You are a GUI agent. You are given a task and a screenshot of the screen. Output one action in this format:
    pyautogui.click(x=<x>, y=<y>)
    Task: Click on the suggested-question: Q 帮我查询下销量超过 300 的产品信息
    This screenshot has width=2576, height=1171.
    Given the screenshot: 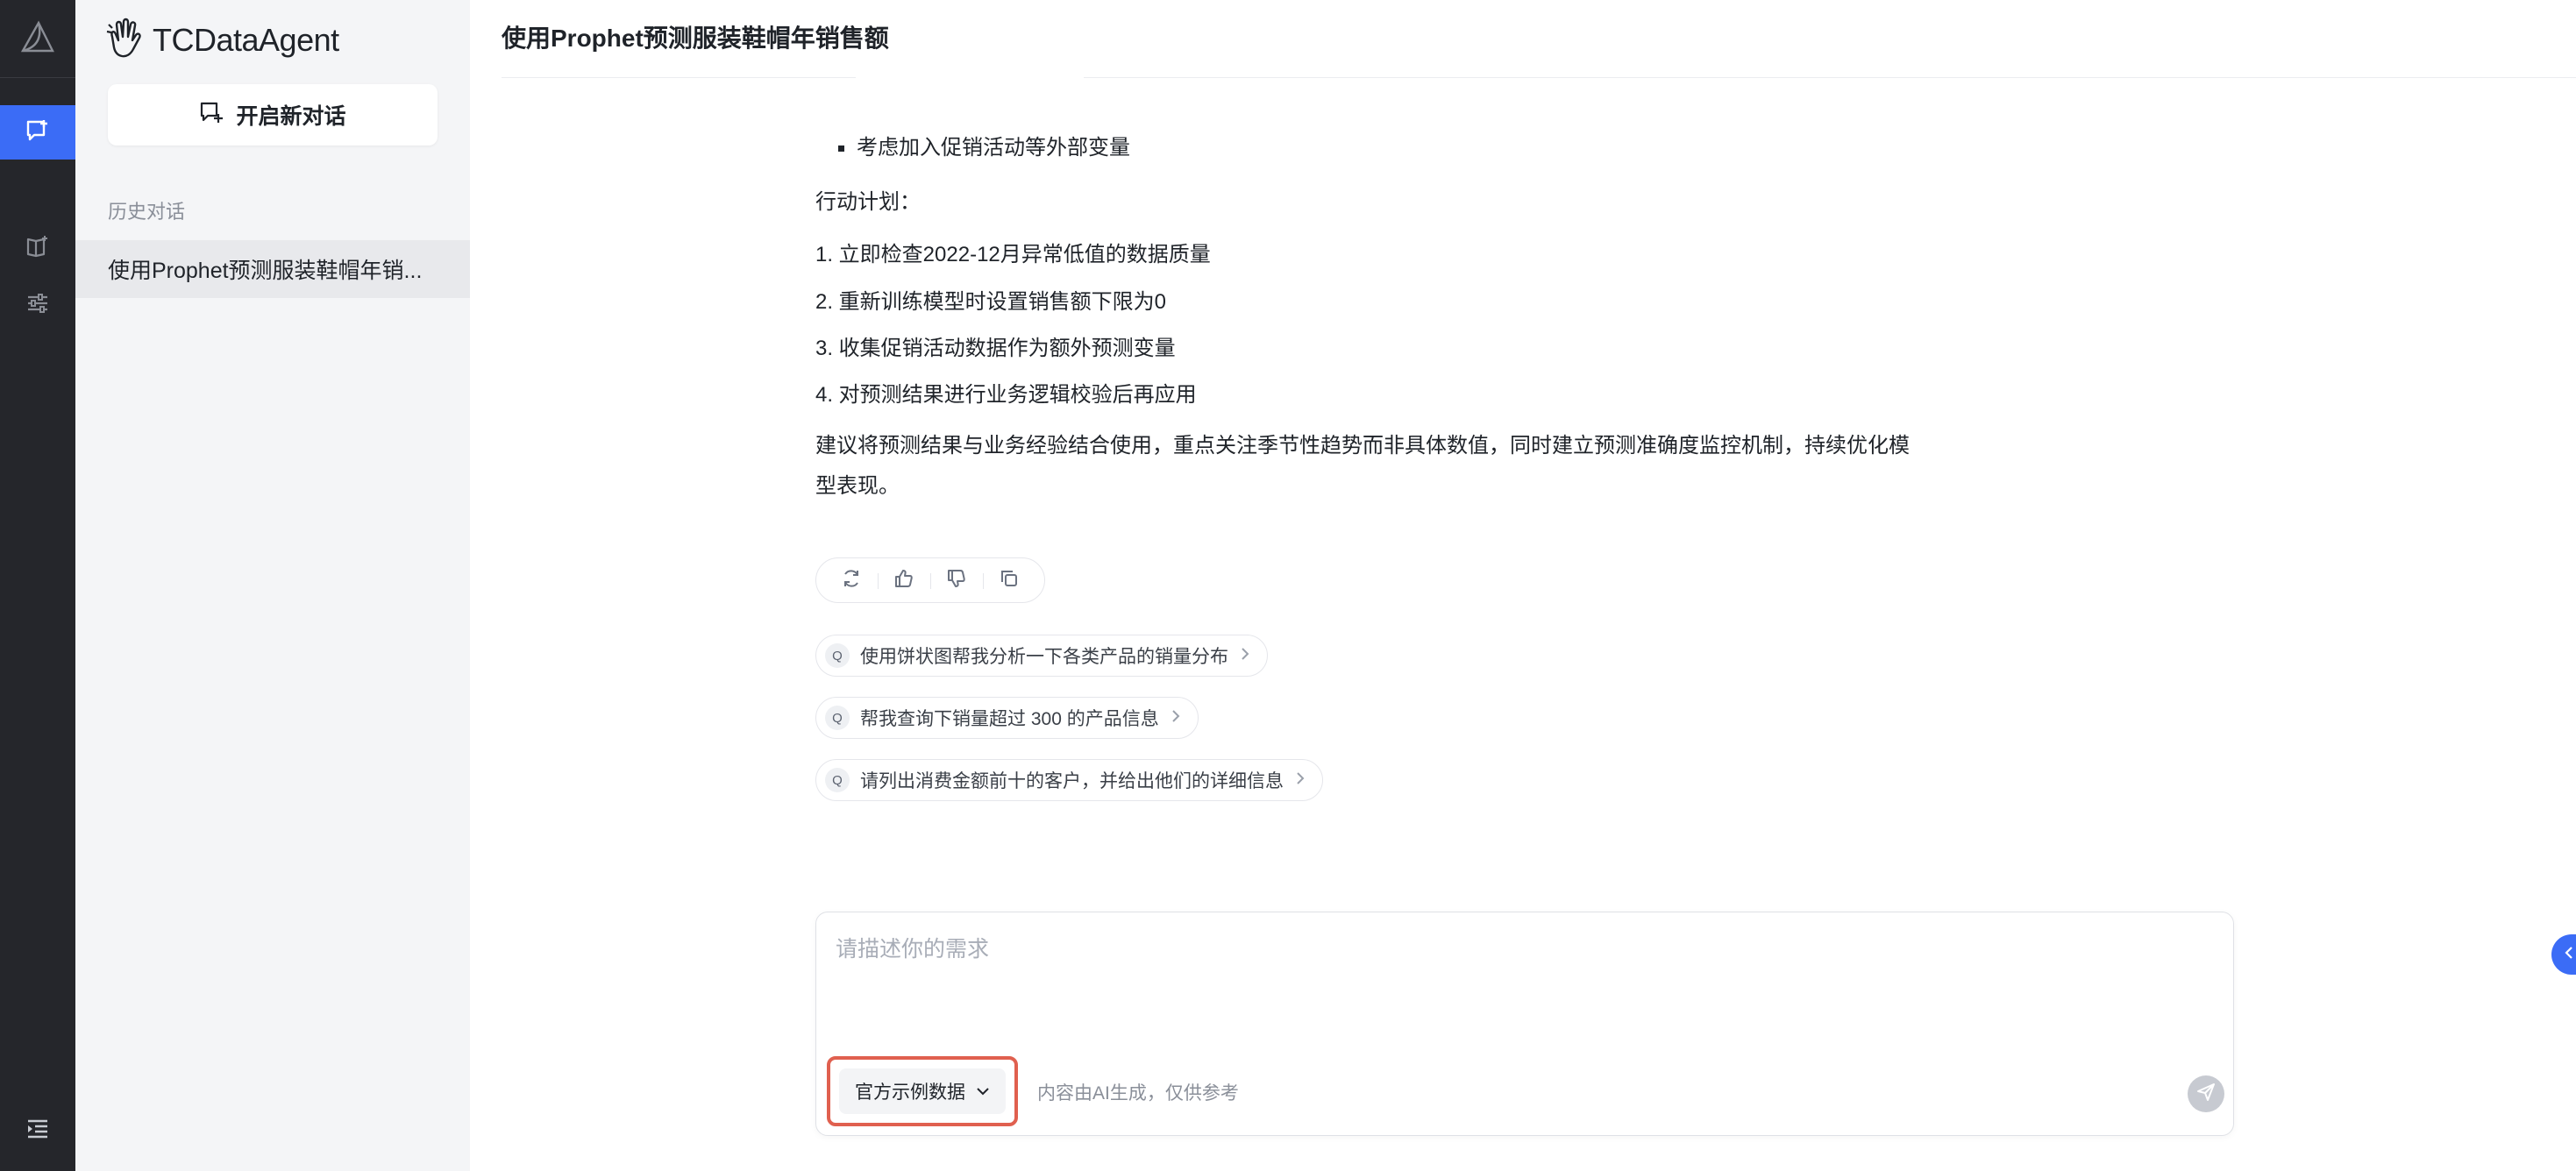 What is the action you would take?
    pyautogui.click(x=1007, y=718)
    